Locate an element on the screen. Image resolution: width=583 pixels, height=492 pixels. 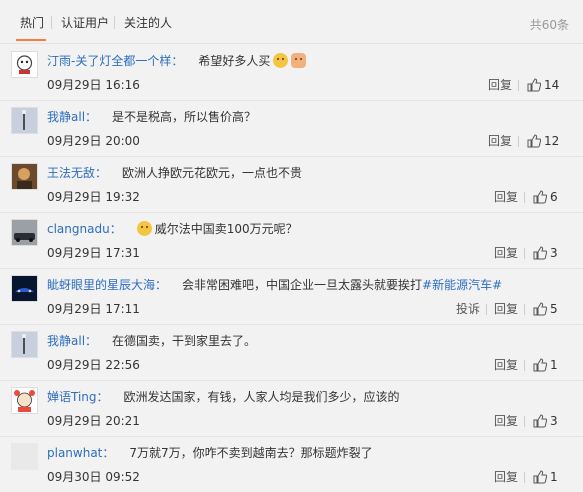
comment-username: clangnadu： is located at coordinates (84, 229).